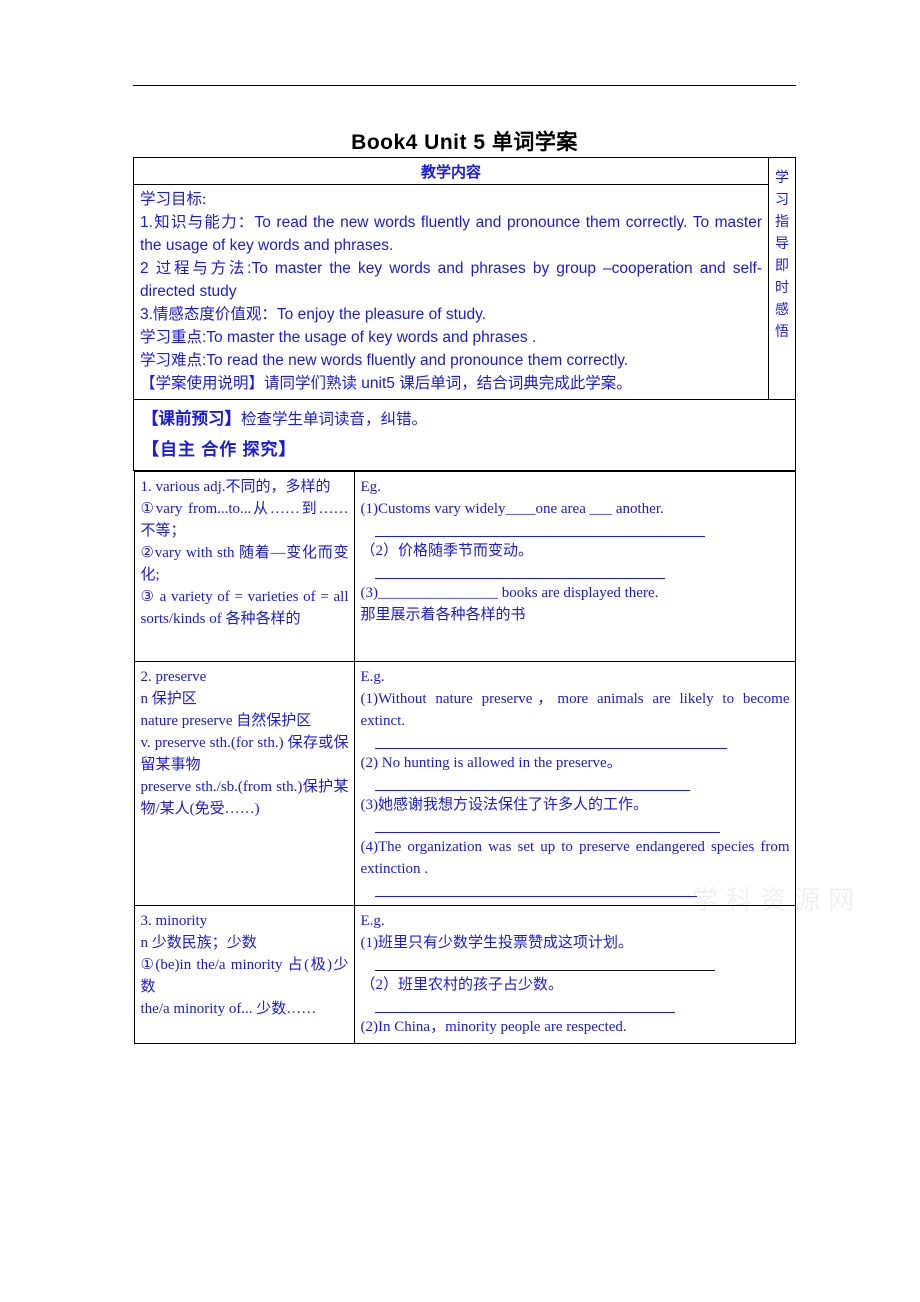 Image resolution: width=920 pixels, height=1302 pixels. I want to click on eg-label-2: E.g., so click(372, 677).